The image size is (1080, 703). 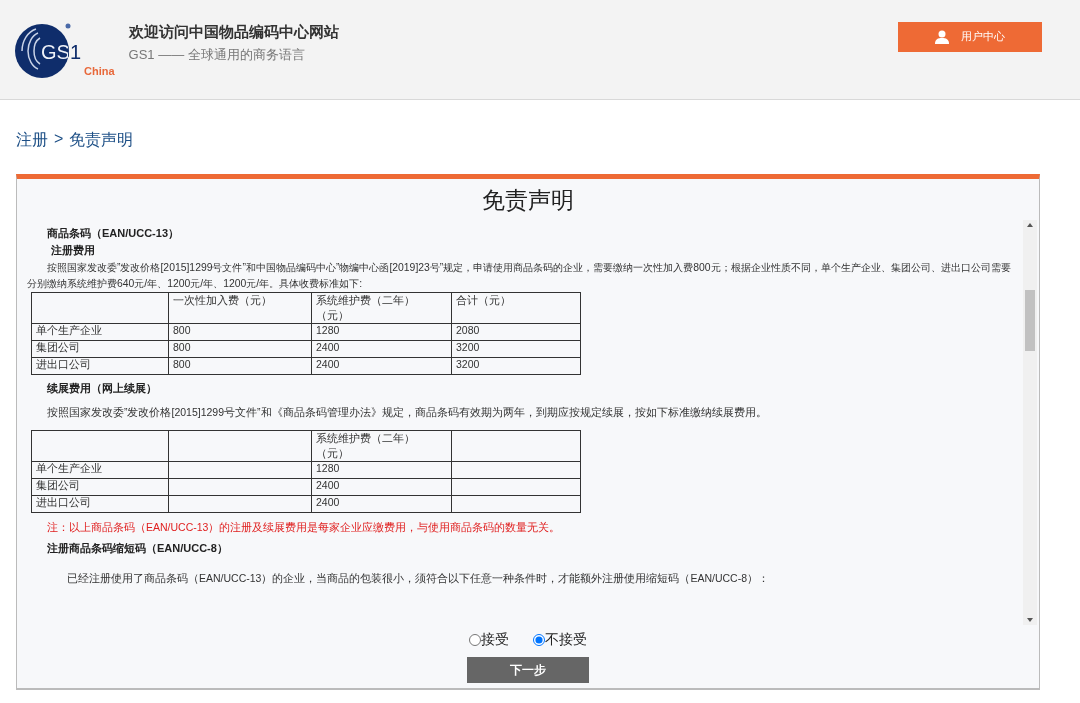 I want to click on breadcrumb-item: 免责声明, so click(x=101, y=140).